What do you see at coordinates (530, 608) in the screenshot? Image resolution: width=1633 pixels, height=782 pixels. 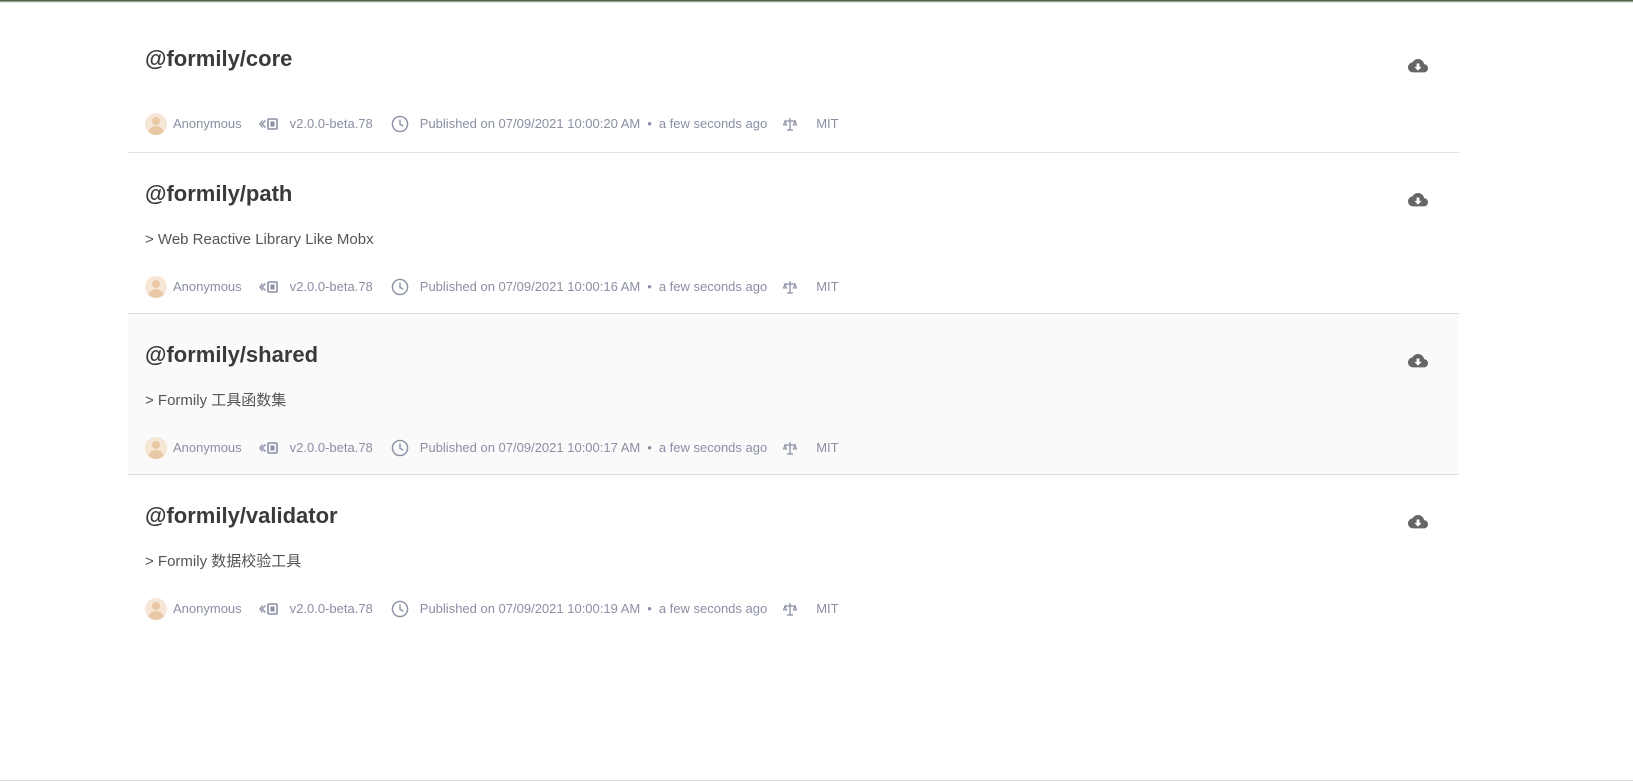 I see `published-date: Published on 07/09/2021 10:00:19 AM` at bounding box center [530, 608].